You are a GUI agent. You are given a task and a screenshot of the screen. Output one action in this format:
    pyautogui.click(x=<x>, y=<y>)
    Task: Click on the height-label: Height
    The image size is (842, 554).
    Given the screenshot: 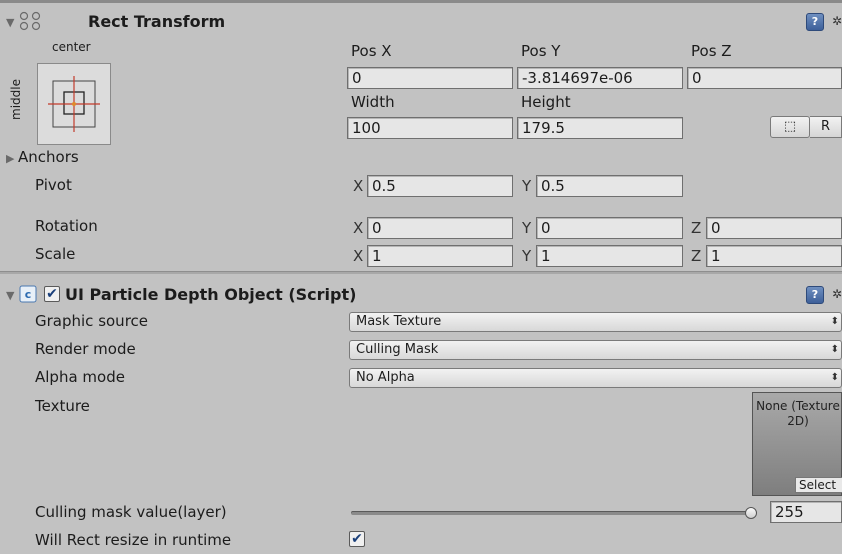 What is the action you would take?
    pyautogui.click(x=546, y=102)
    